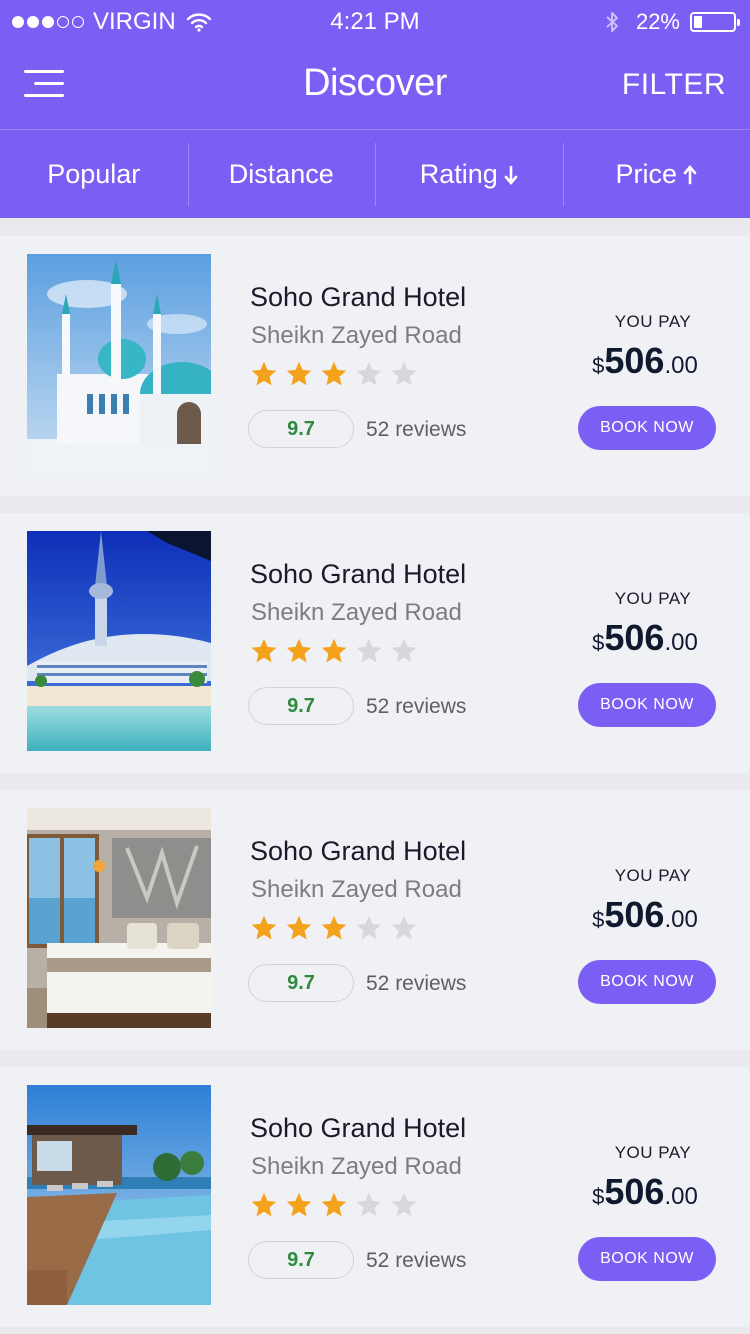 The height and width of the screenshot is (1334, 750). What do you see at coordinates (690, 174) in the screenshot?
I see `arrow-up-icon` at bounding box center [690, 174].